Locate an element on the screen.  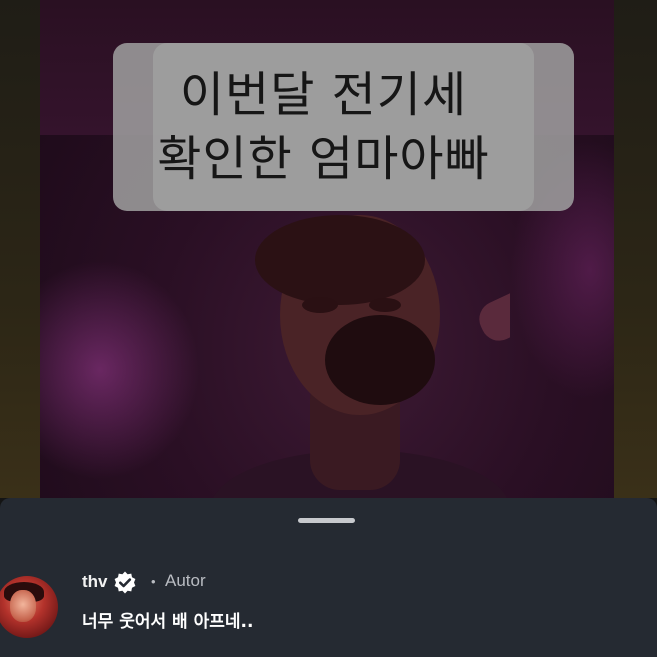
caption-line-2: 확인한 엄마아빠 is located at coordinates (323, 159).